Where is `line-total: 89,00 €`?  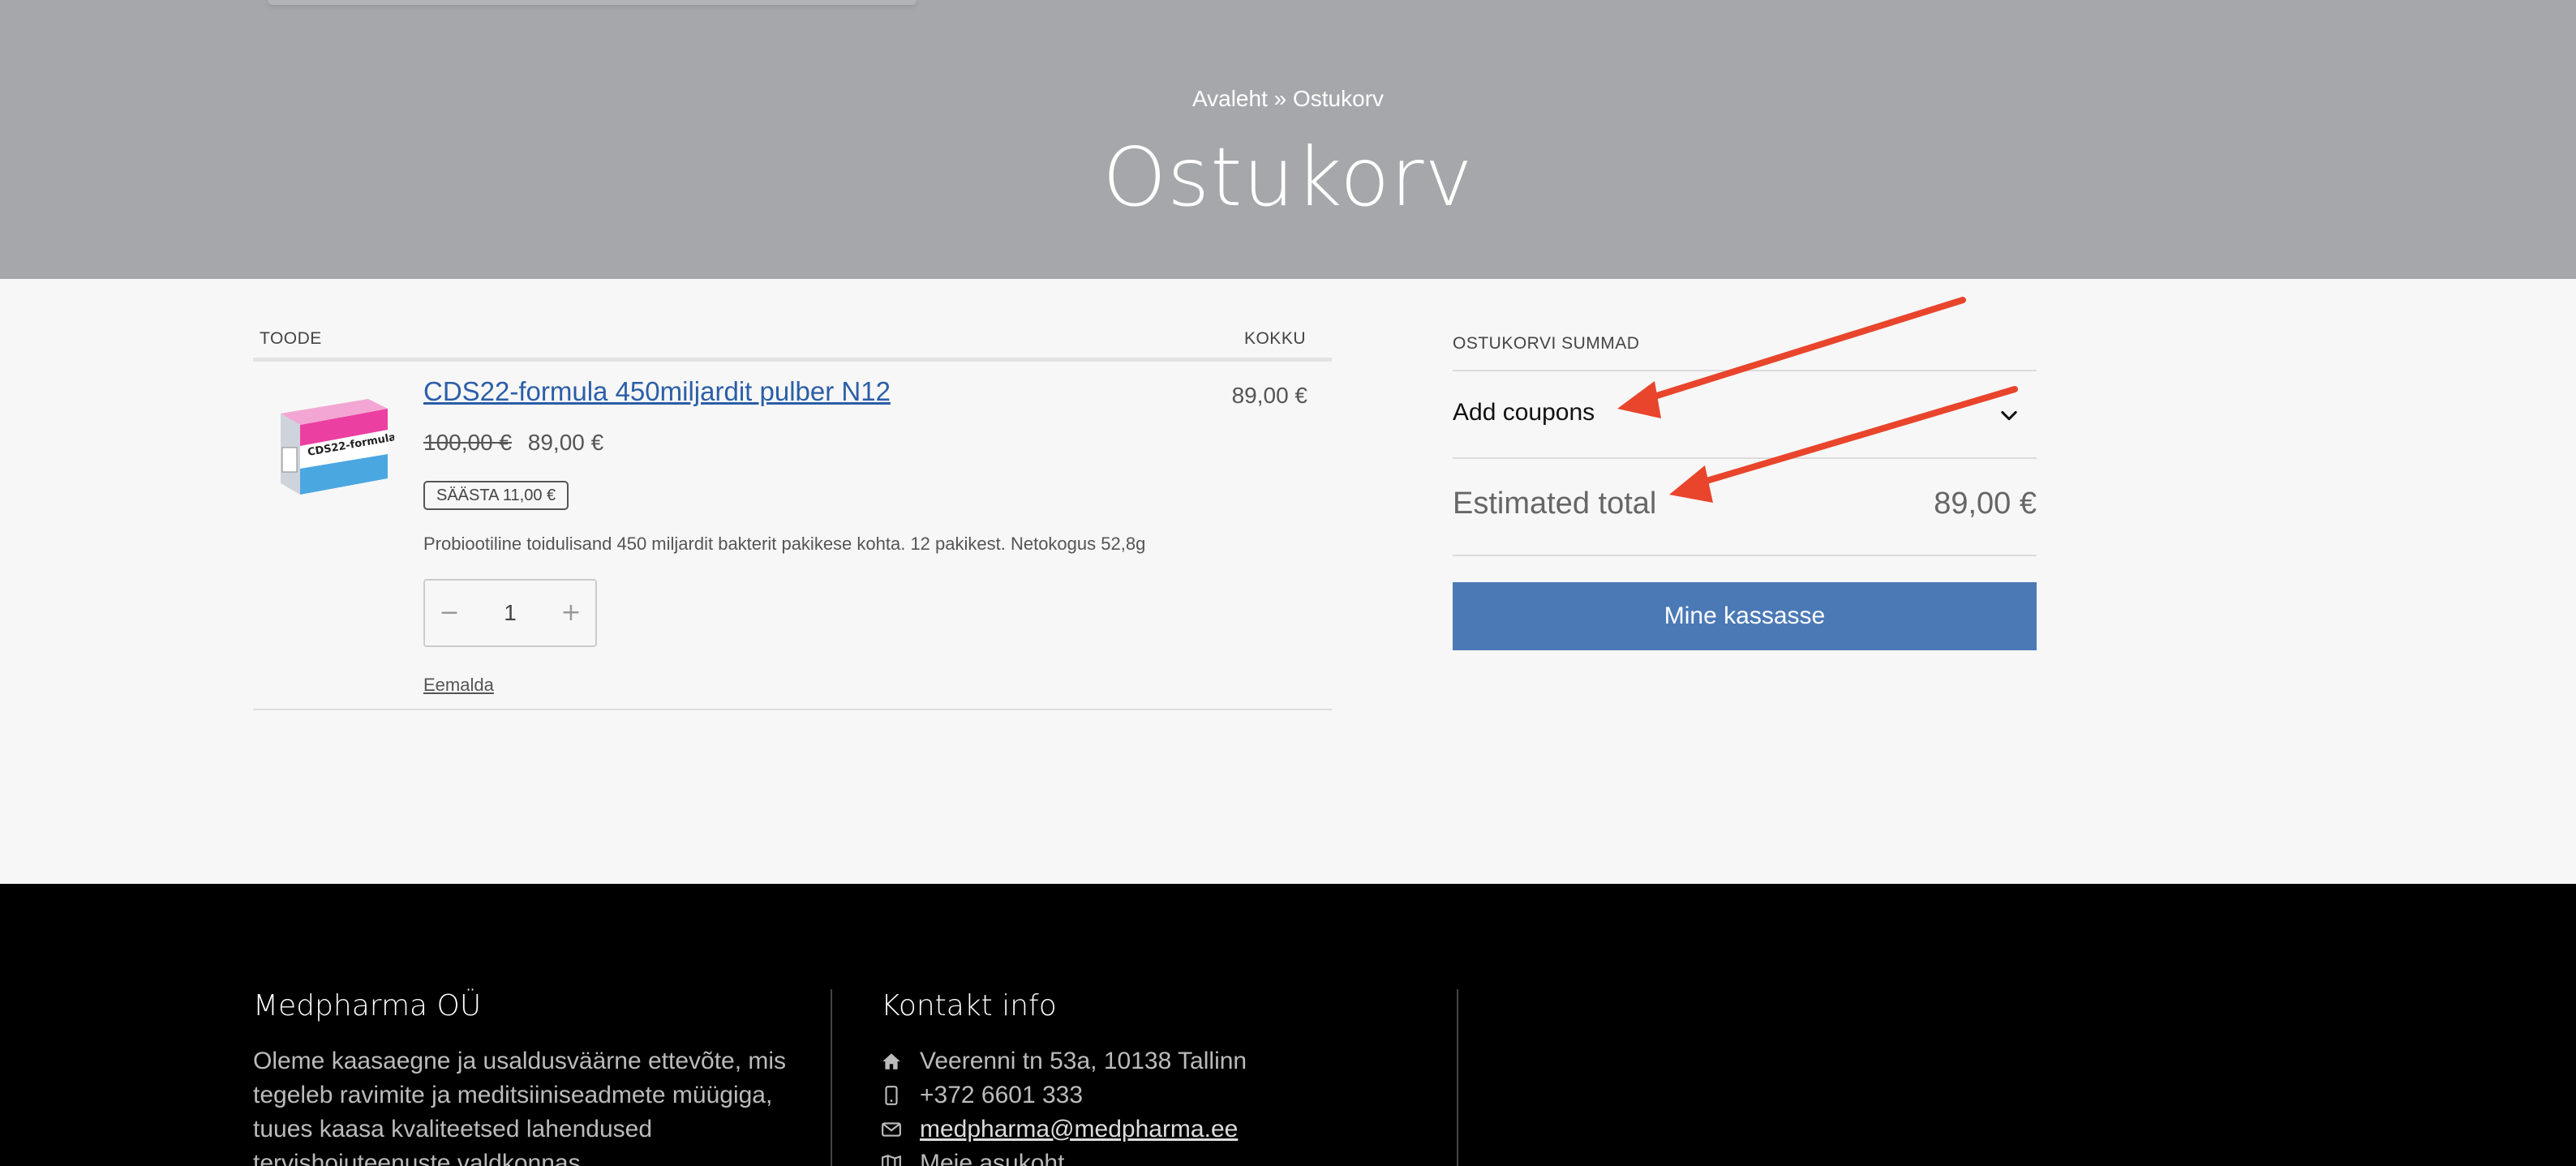 line-total: 89,00 € is located at coordinates (1269, 395).